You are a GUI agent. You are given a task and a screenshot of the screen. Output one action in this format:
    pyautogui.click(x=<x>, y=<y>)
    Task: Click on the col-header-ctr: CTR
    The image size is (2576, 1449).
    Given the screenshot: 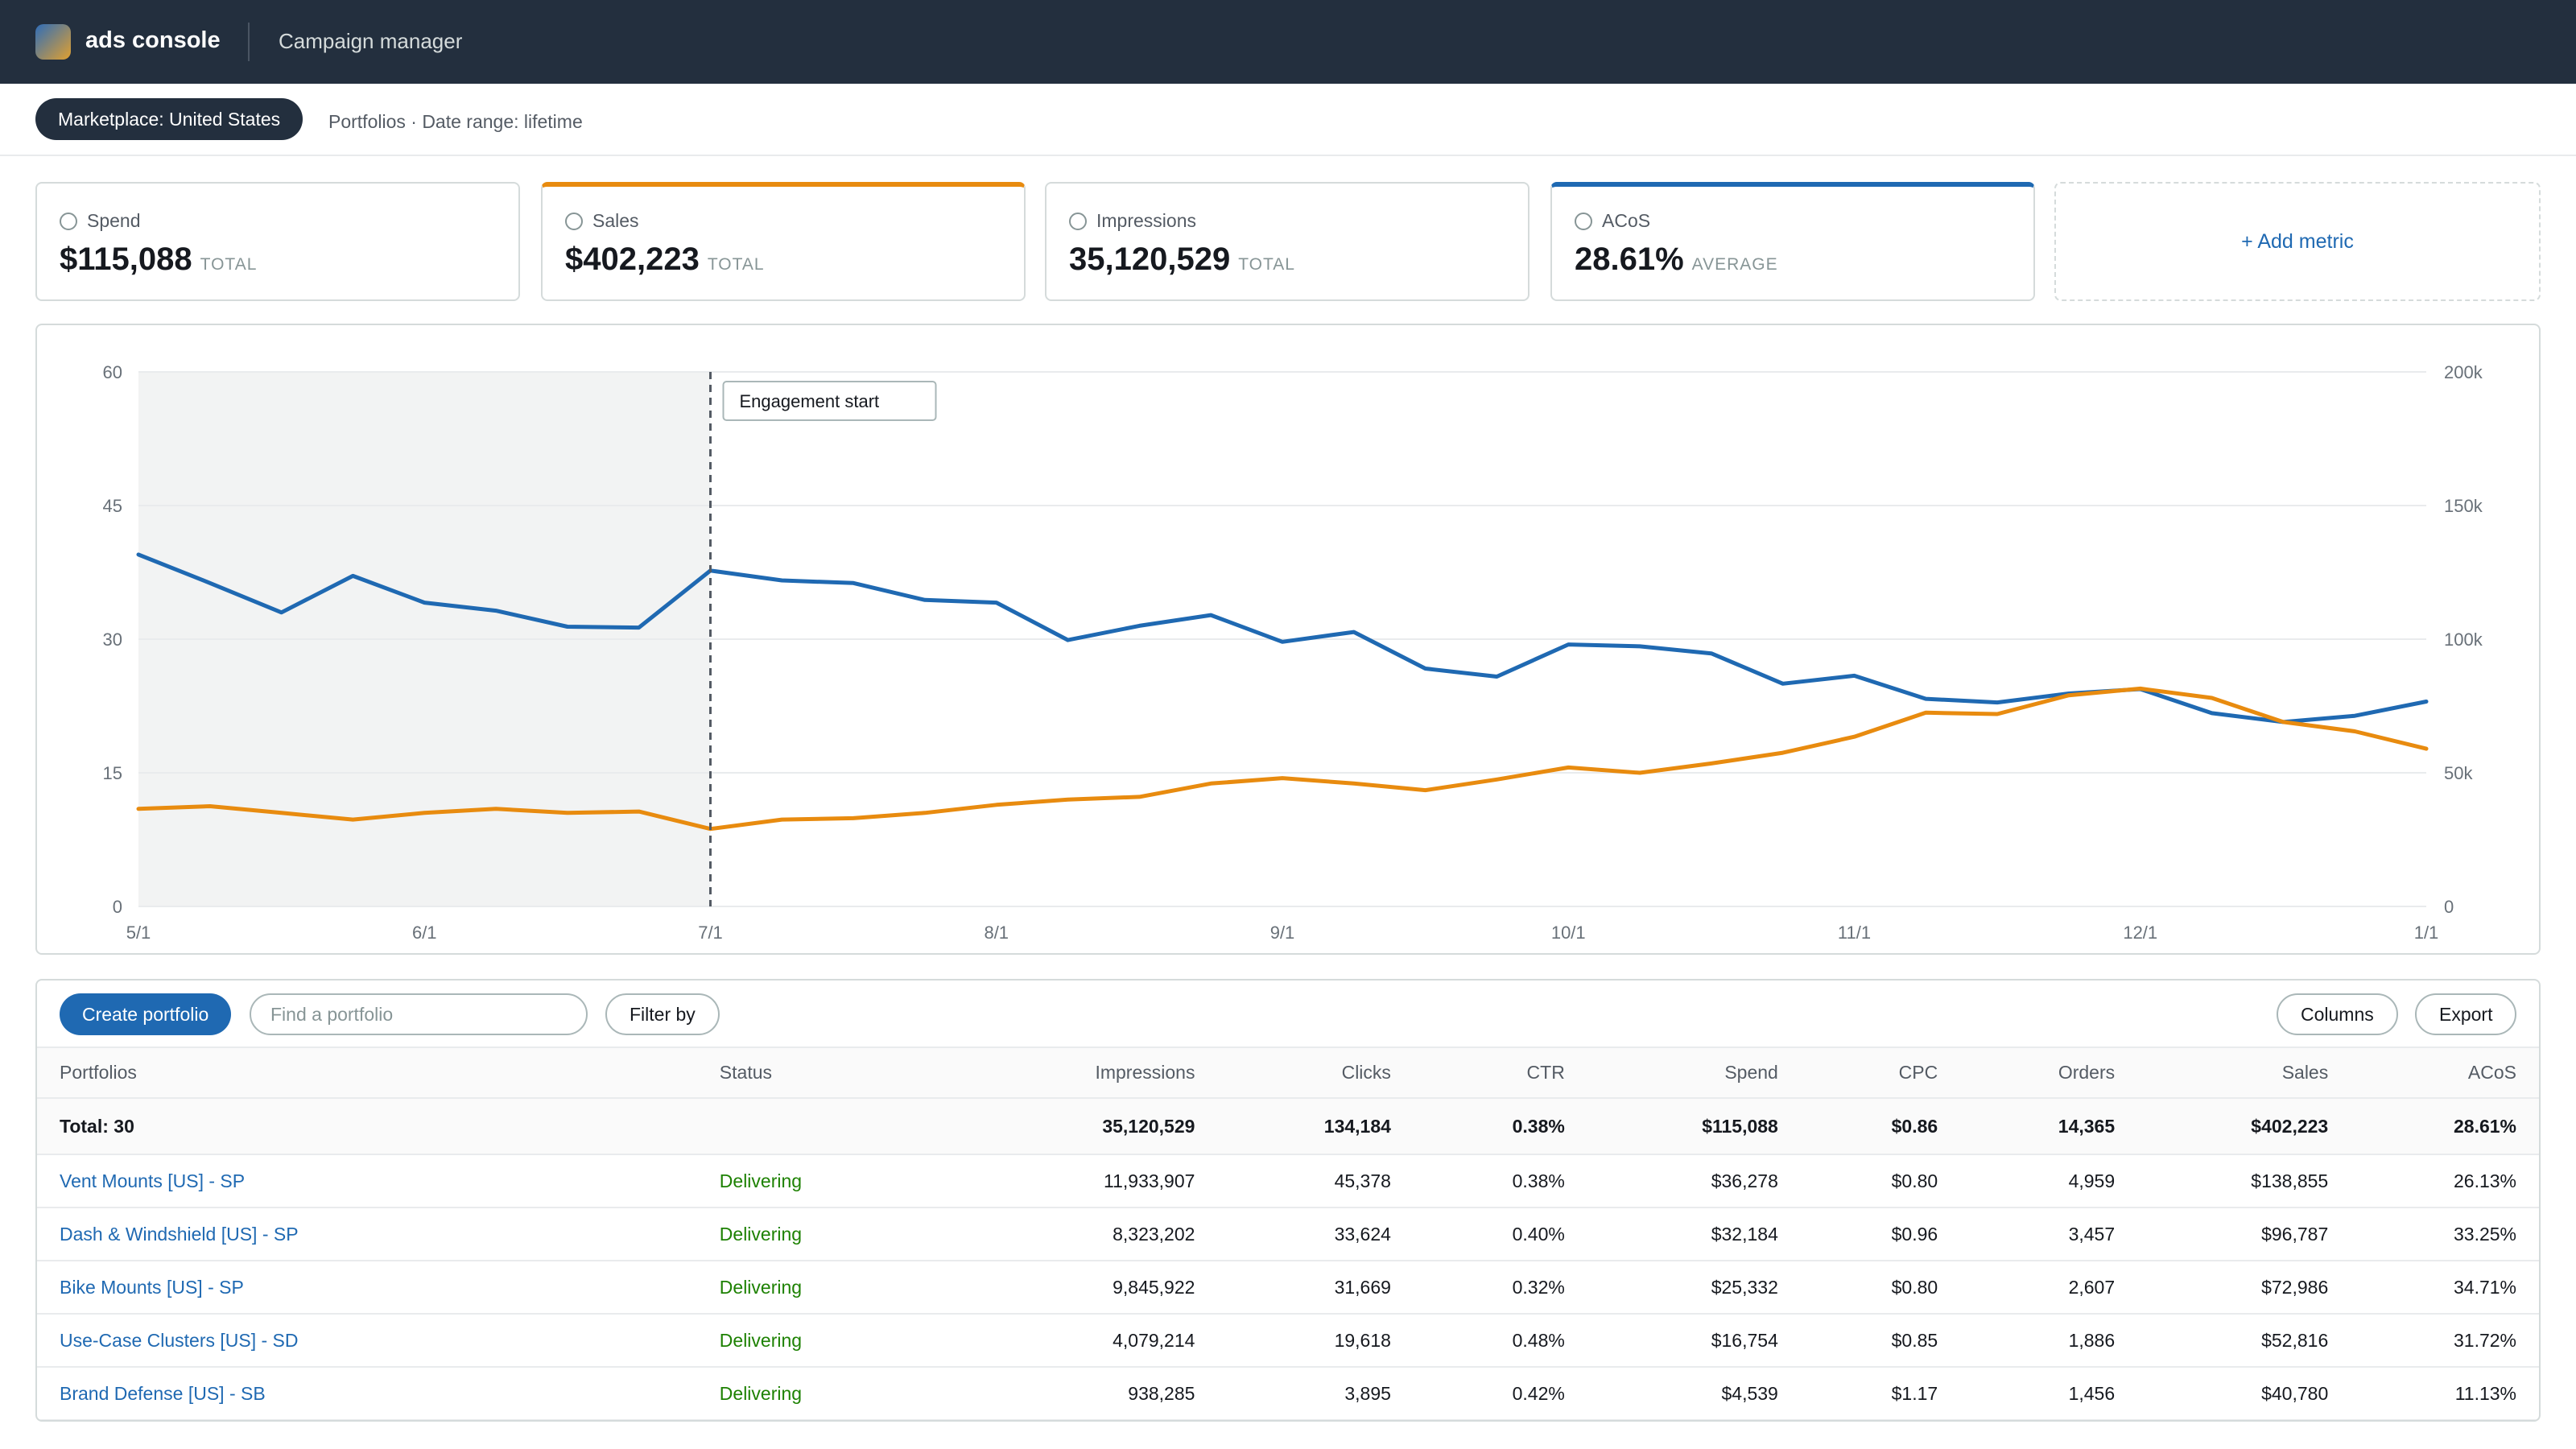 What is the action you would take?
    pyautogui.click(x=1500, y=1073)
    